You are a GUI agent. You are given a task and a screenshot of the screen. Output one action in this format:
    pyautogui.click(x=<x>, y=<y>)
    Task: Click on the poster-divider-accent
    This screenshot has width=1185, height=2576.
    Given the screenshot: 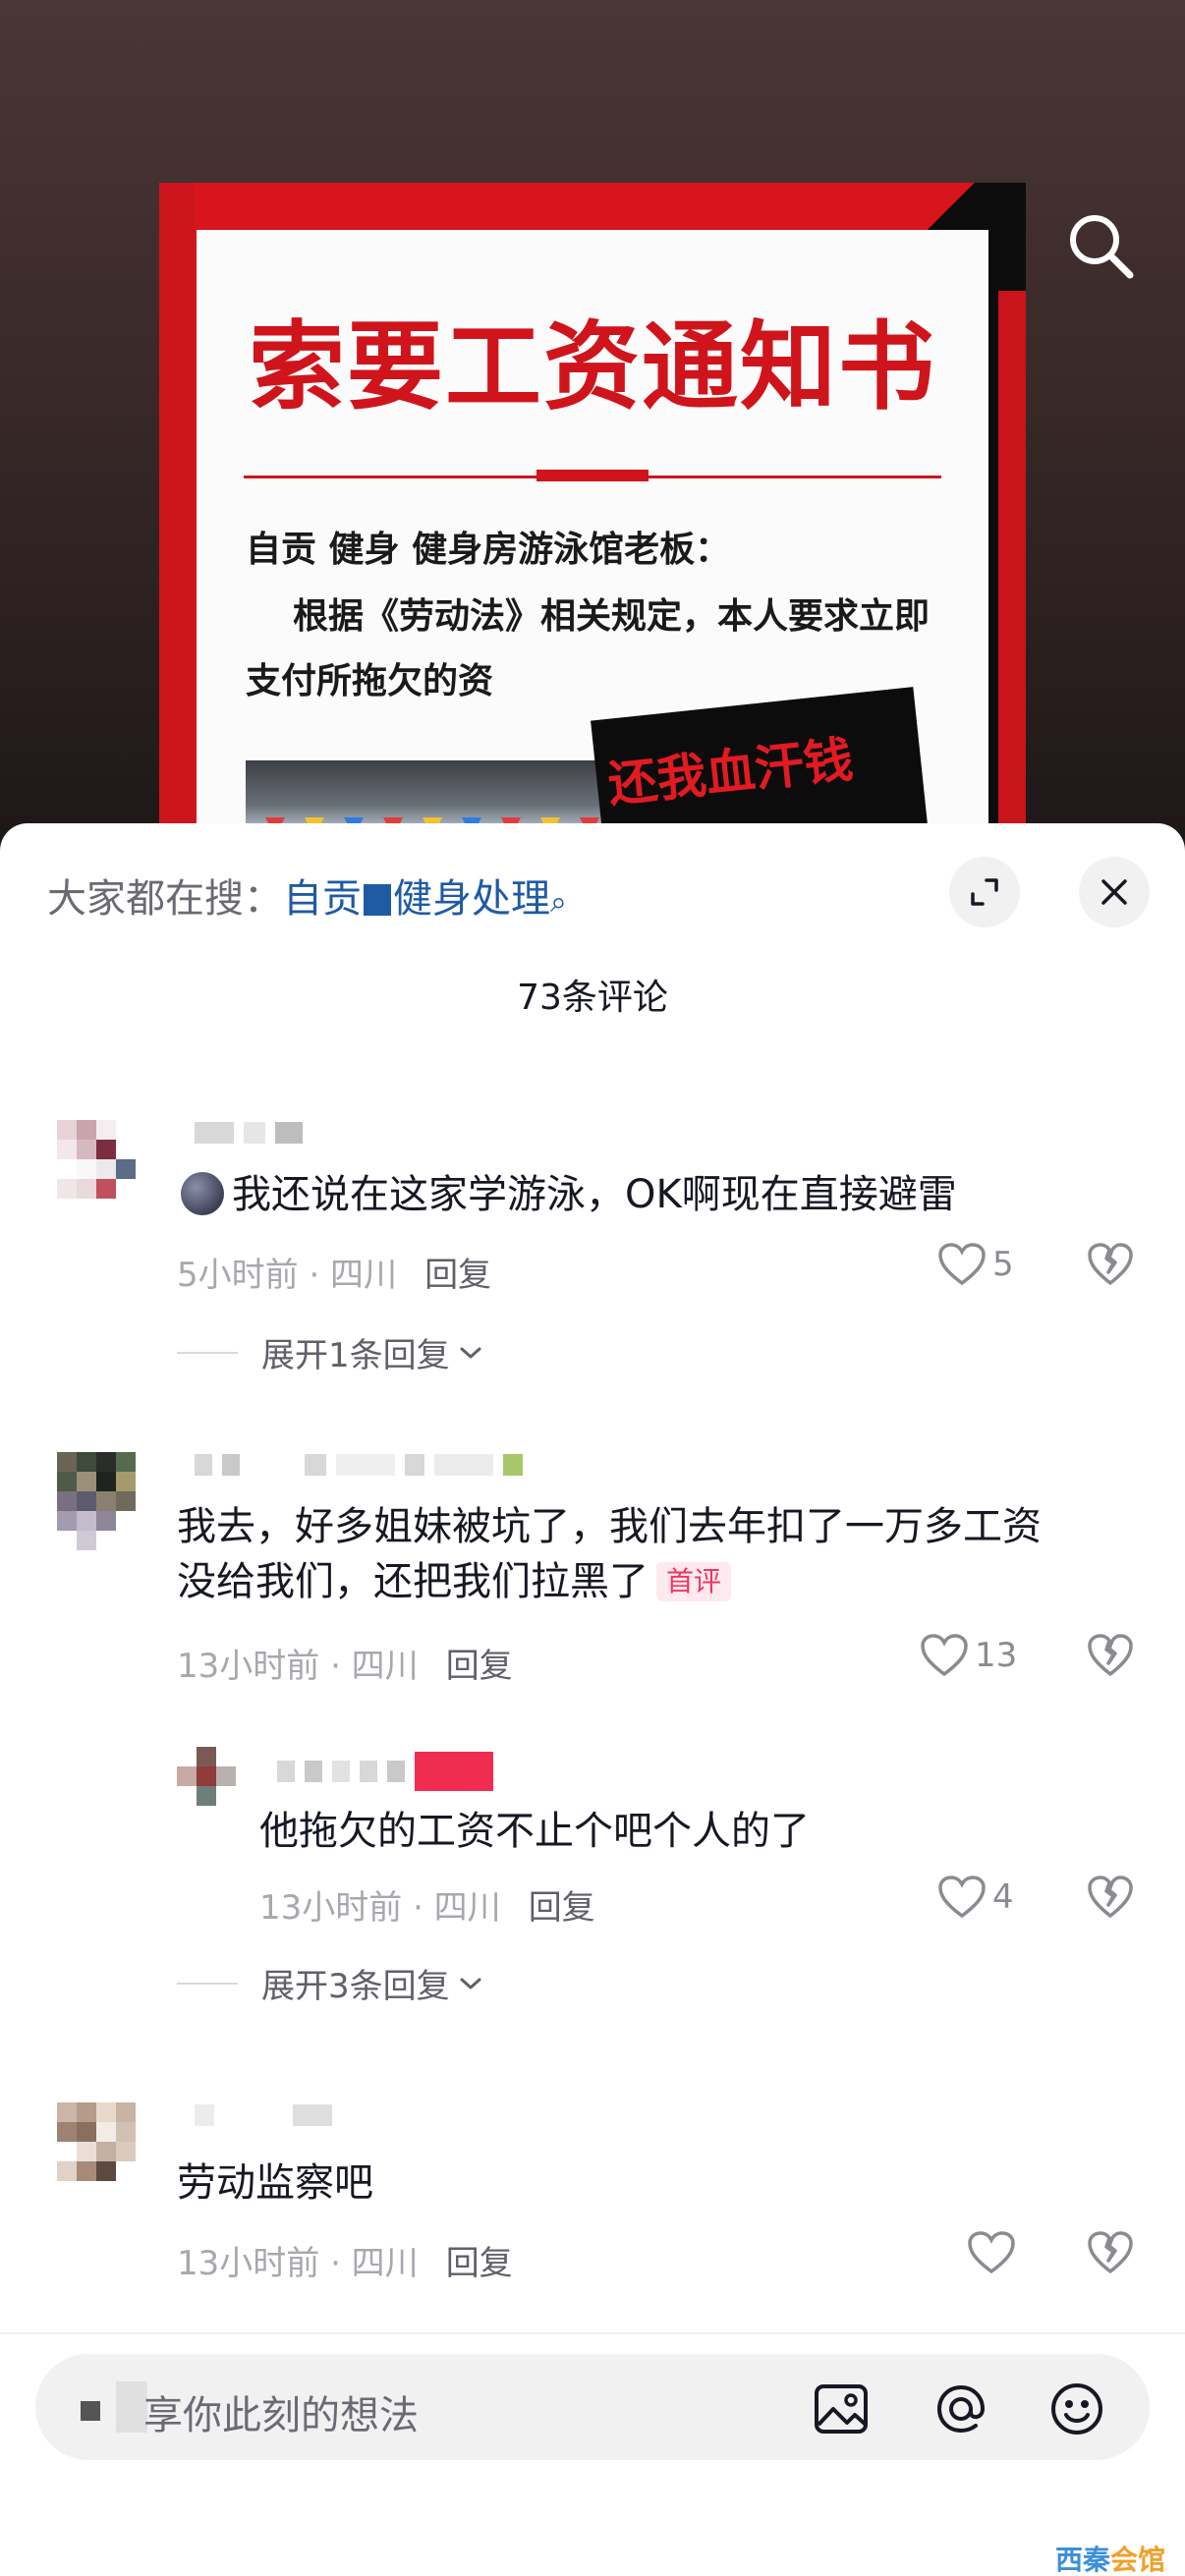 What is the action you would take?
    pyautogui.click(x=592, y=475)
    